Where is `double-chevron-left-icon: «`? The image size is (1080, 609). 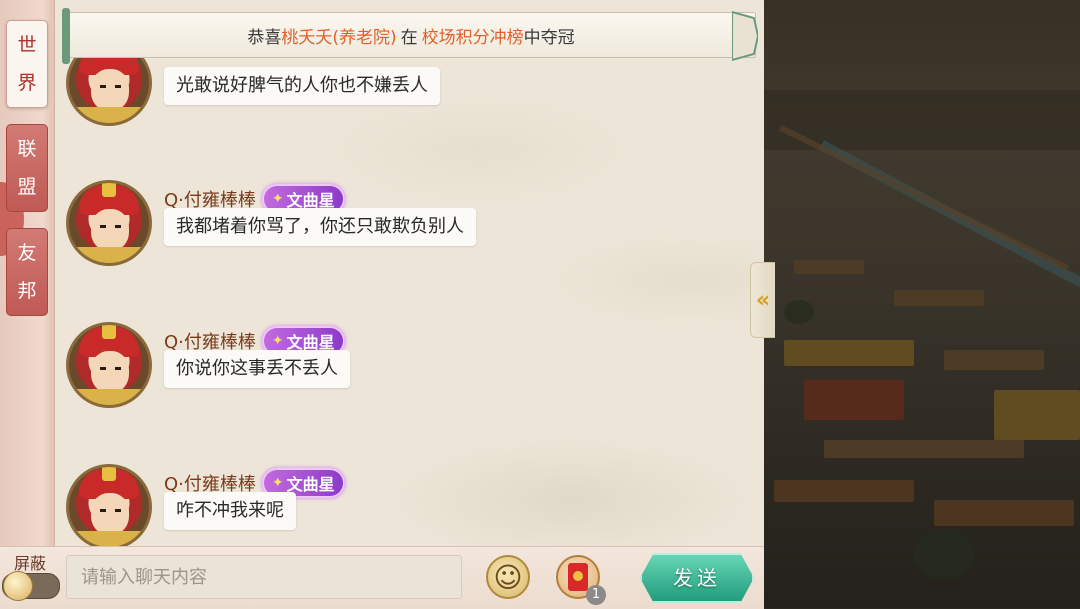
double-chevron-left-icon: « is located at coordinates (763, 300).